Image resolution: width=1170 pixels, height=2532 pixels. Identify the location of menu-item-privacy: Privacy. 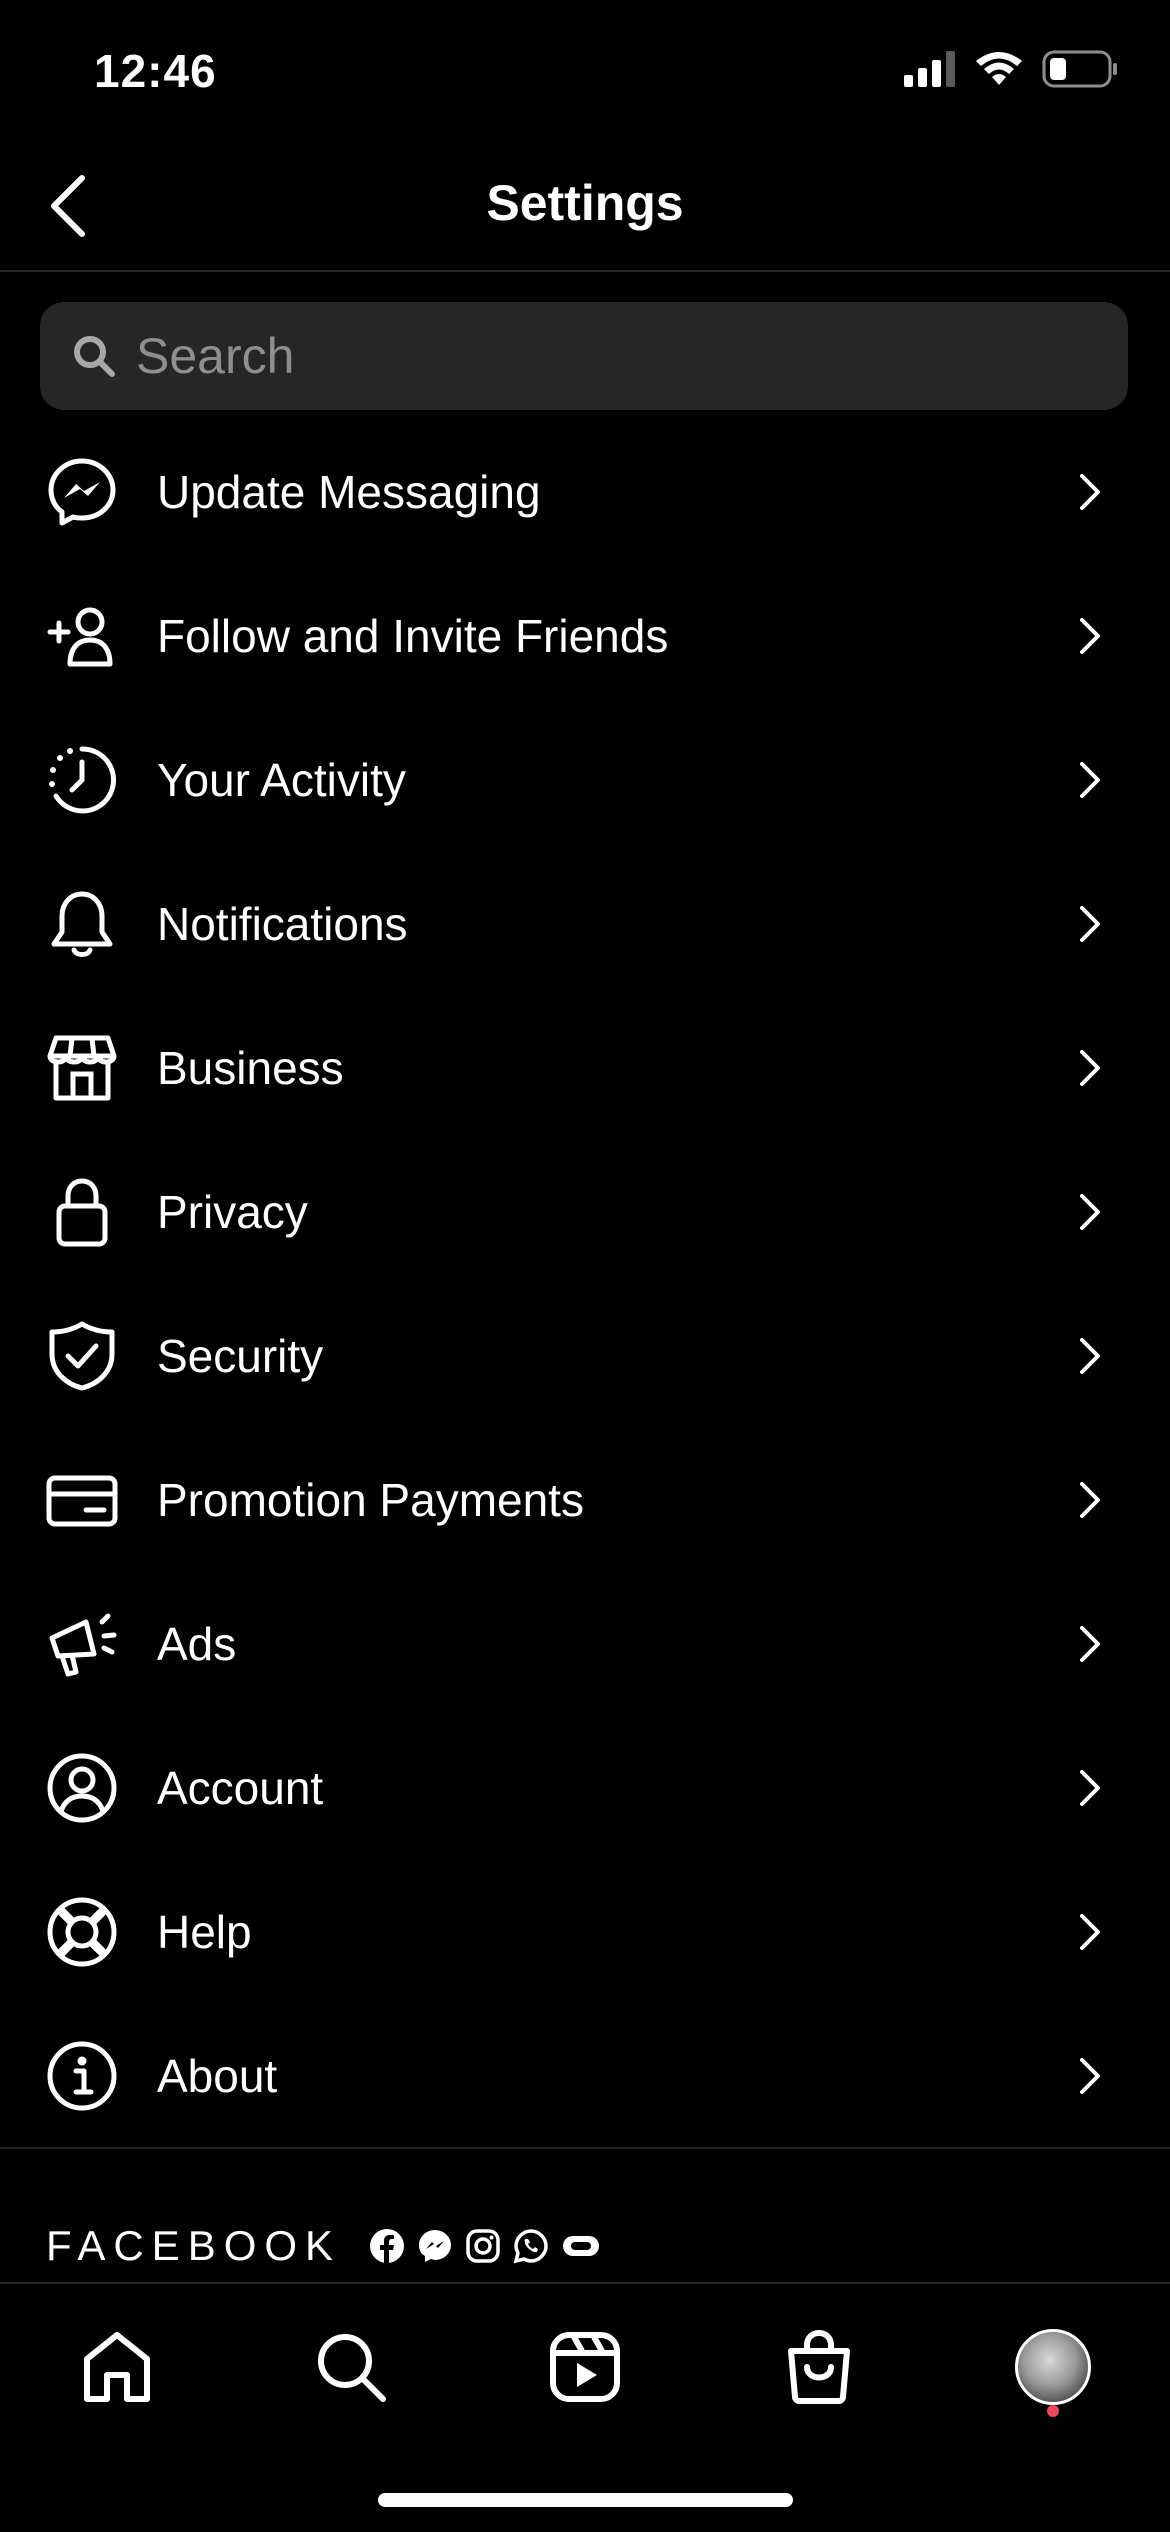
(585, 1212).